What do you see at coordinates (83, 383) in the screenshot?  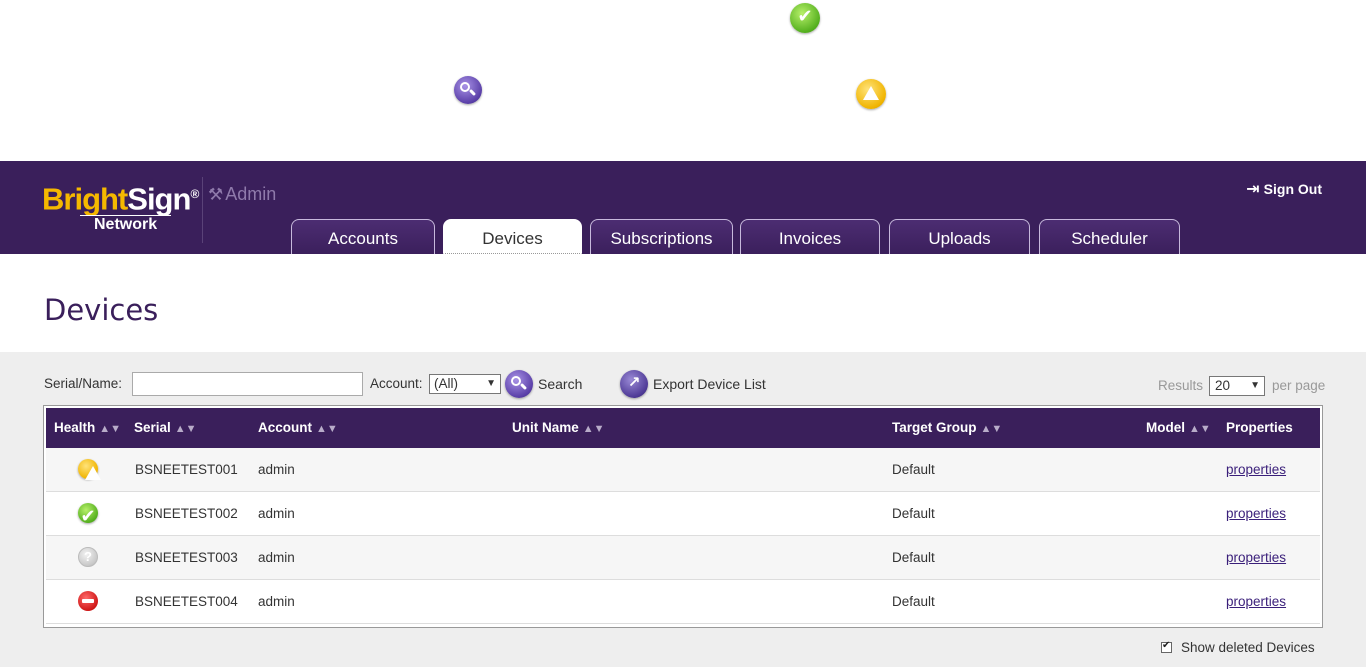 I see `serial-name-label: Serial/Name:` at bounding box center [83, 383].